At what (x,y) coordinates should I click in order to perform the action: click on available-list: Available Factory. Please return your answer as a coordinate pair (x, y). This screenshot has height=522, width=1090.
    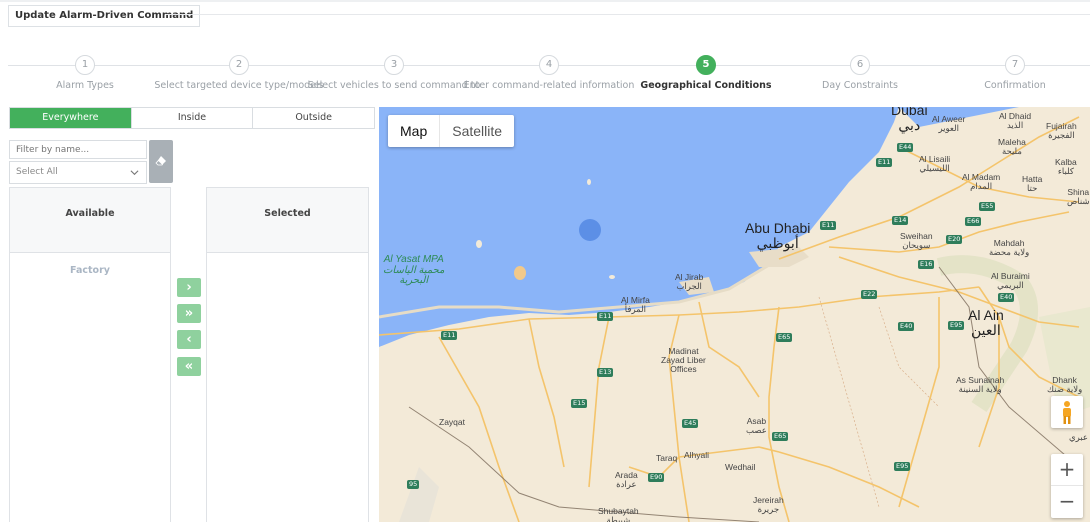
    Looking at the image, I should click on (90, 354).